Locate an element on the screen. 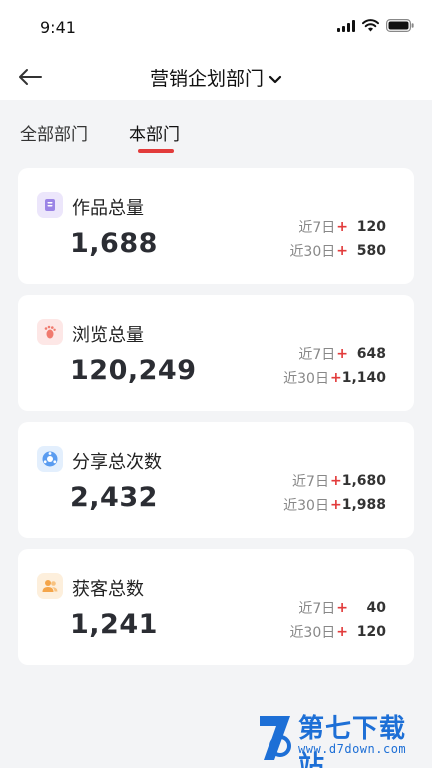 The height and width of the screenshot is (768, 432). stat-row-30d: 近30日 + 1,988 is located at coordinates (334, 505).